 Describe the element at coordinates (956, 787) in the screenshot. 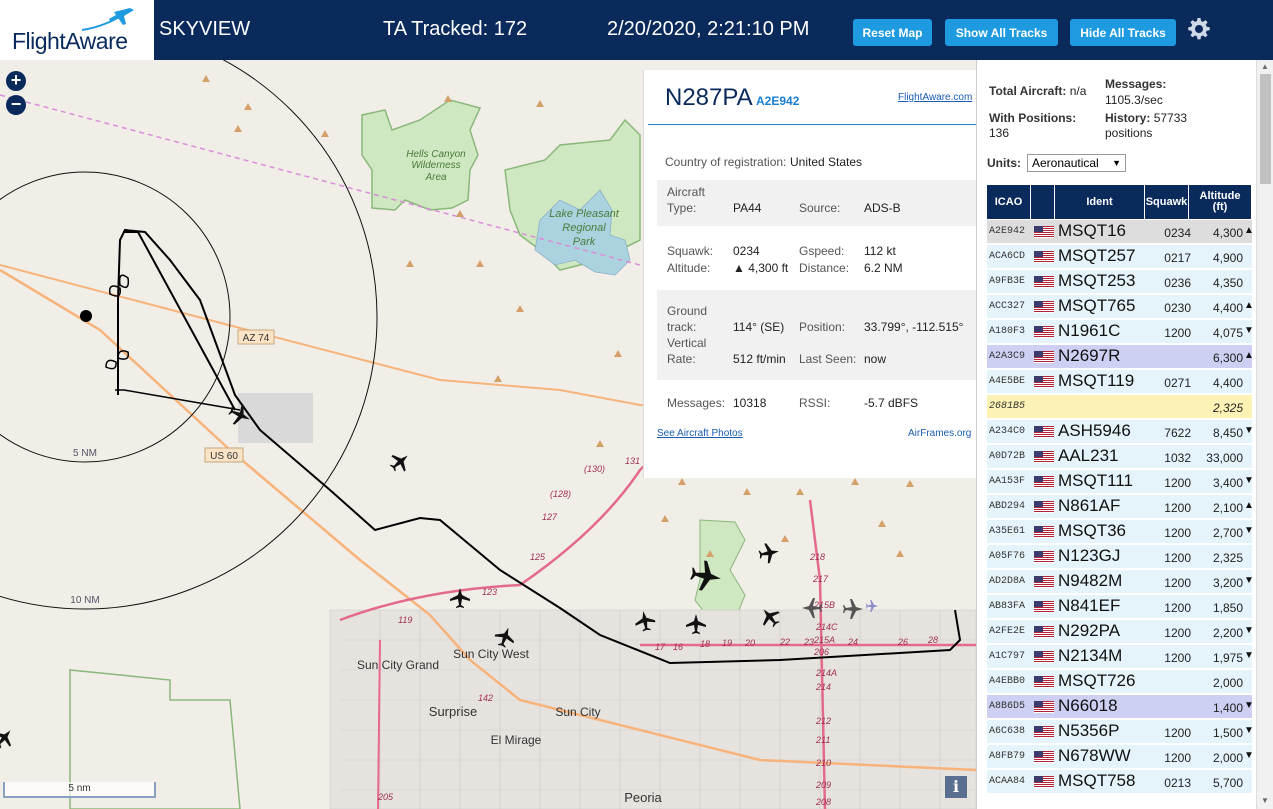

I see `info-button: i` at that location.